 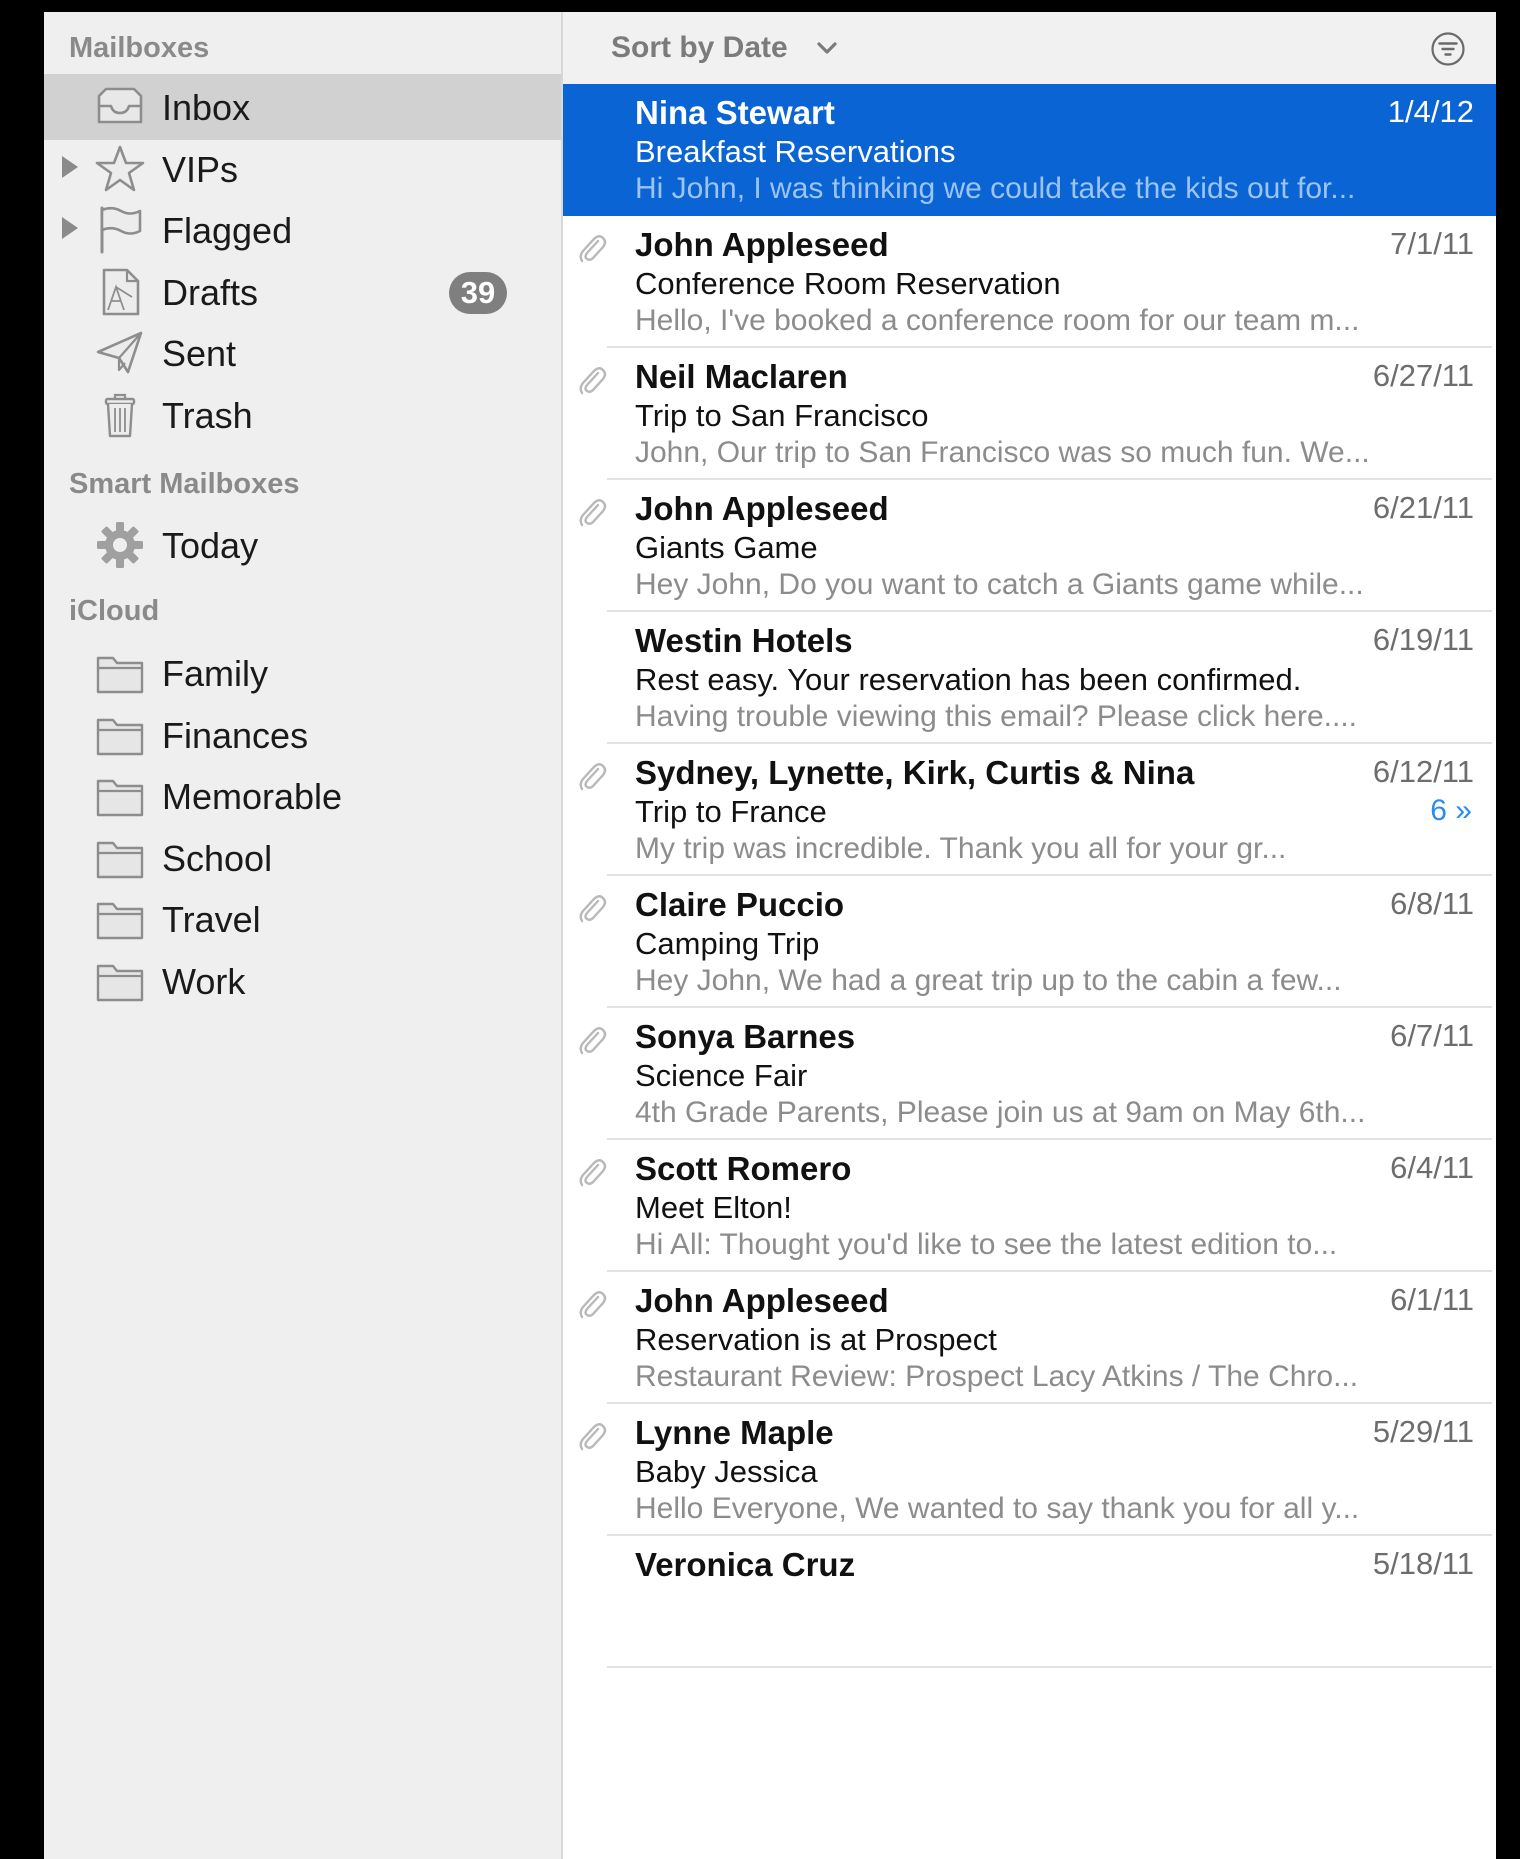 I want to click on sidebar-item-work: Work, so click(x=302, y=981).